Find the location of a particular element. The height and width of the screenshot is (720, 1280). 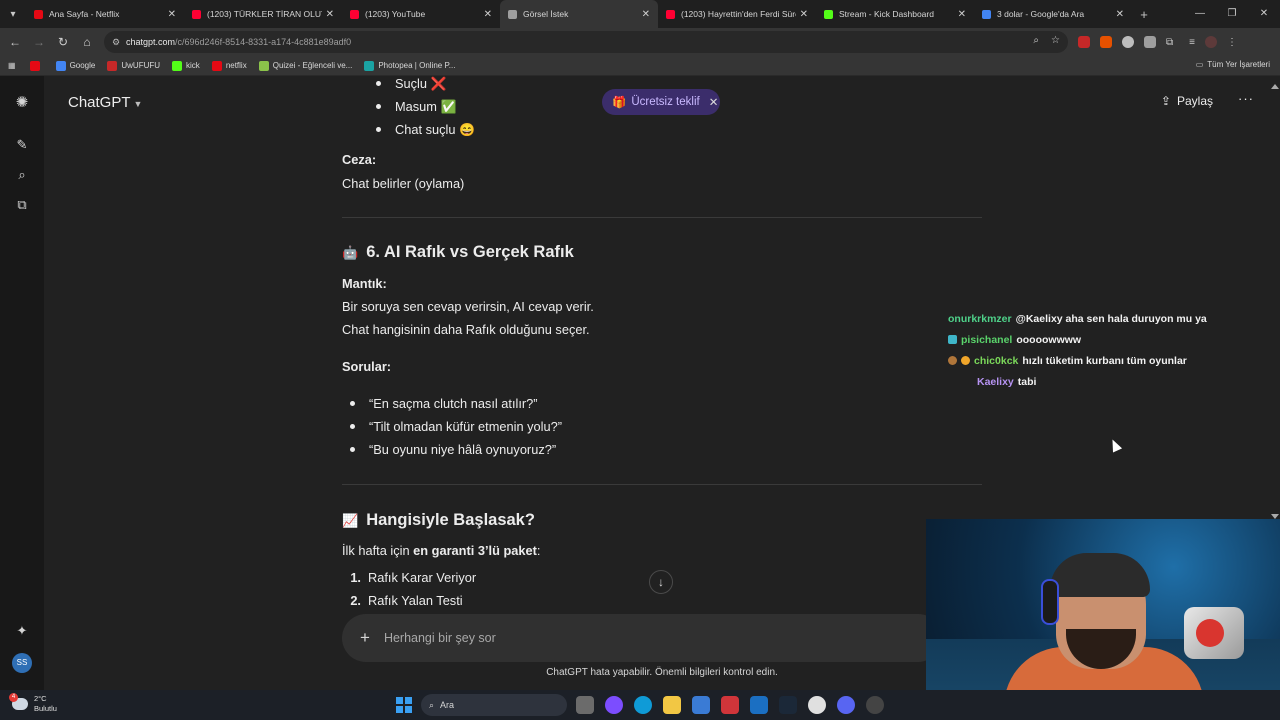

intro-pre: İlk hafta için is located at coordinates (378, 550).